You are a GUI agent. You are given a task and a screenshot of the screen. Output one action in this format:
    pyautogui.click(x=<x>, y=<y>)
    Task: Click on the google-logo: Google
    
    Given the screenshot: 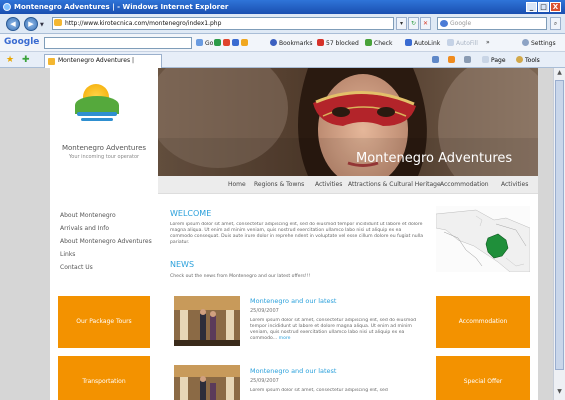 What is the action you would take?
    pyautogui.click(x=22, y=42)
    